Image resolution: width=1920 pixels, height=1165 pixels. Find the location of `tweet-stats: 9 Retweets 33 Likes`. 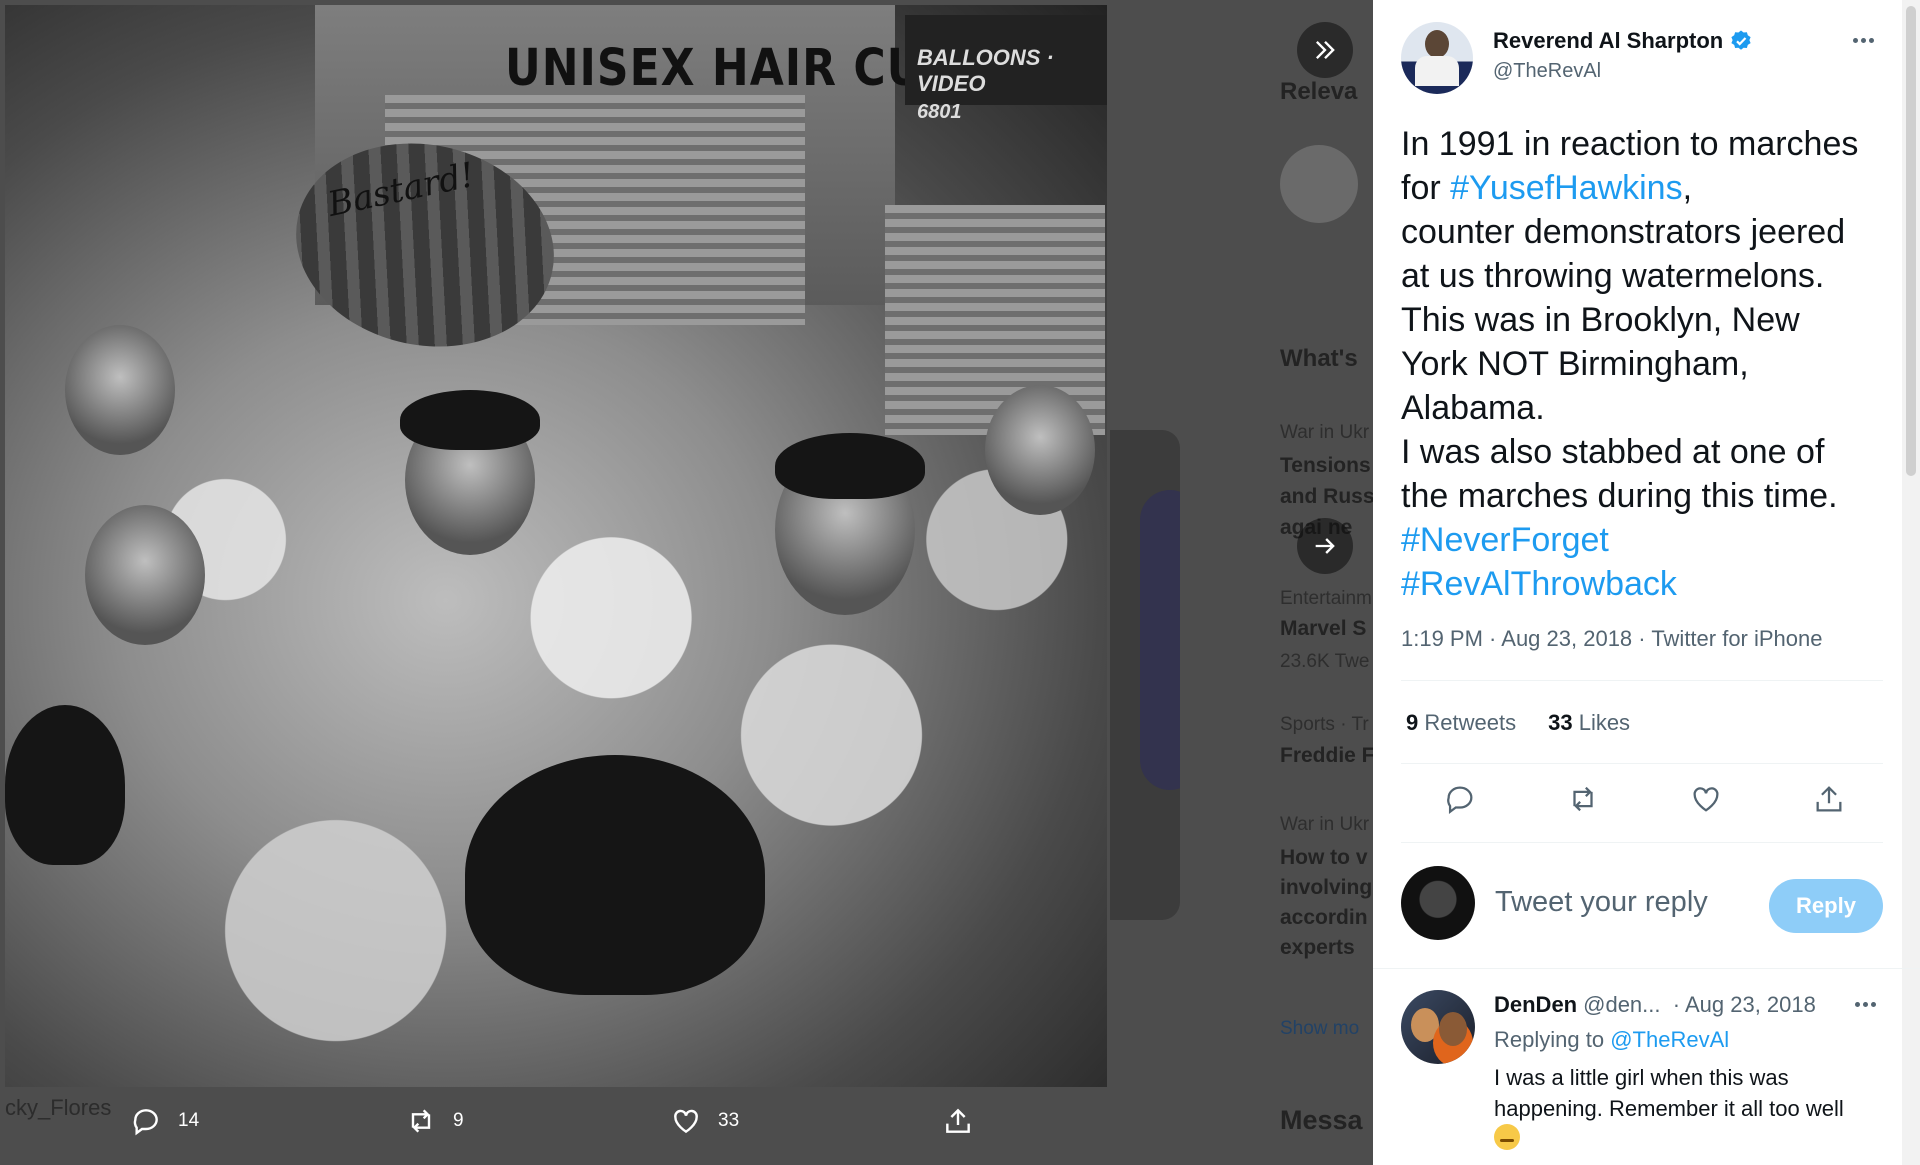

tweet-stats: 9 Retweets 33 Likes is located at coordinates (1518, 723).